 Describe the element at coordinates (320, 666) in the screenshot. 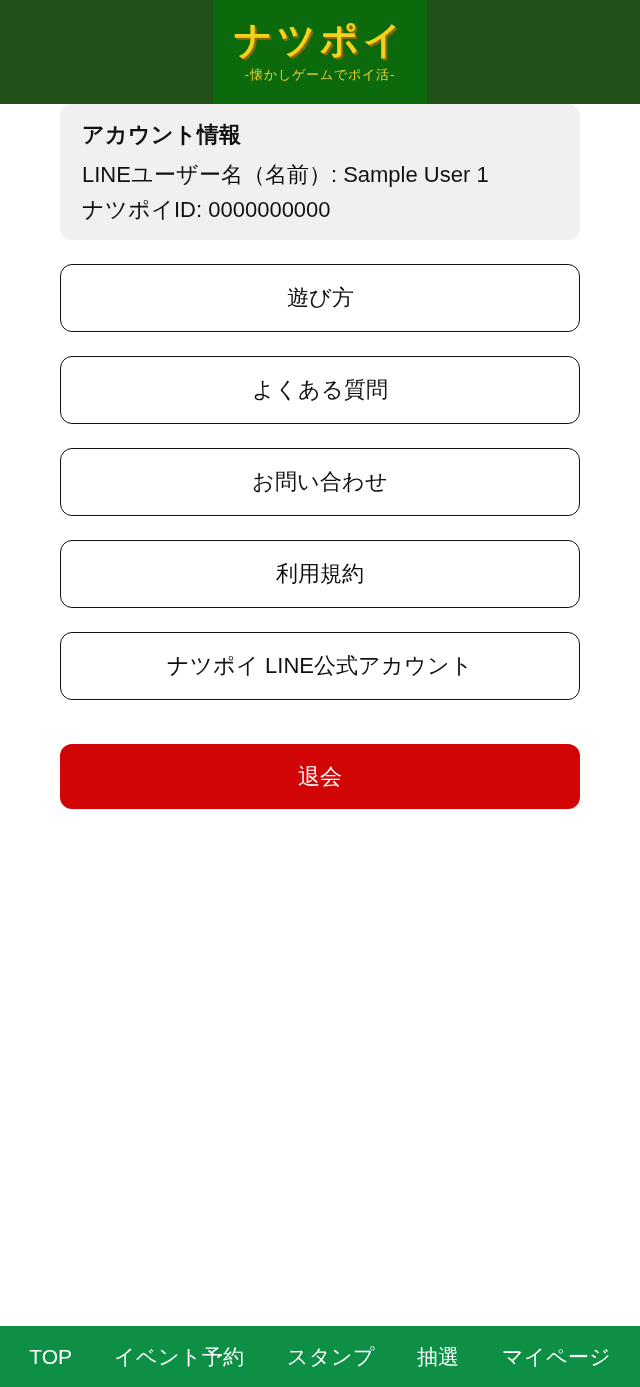

I see `menu-button: ナツポイ LINE公式アカウント` at that location.